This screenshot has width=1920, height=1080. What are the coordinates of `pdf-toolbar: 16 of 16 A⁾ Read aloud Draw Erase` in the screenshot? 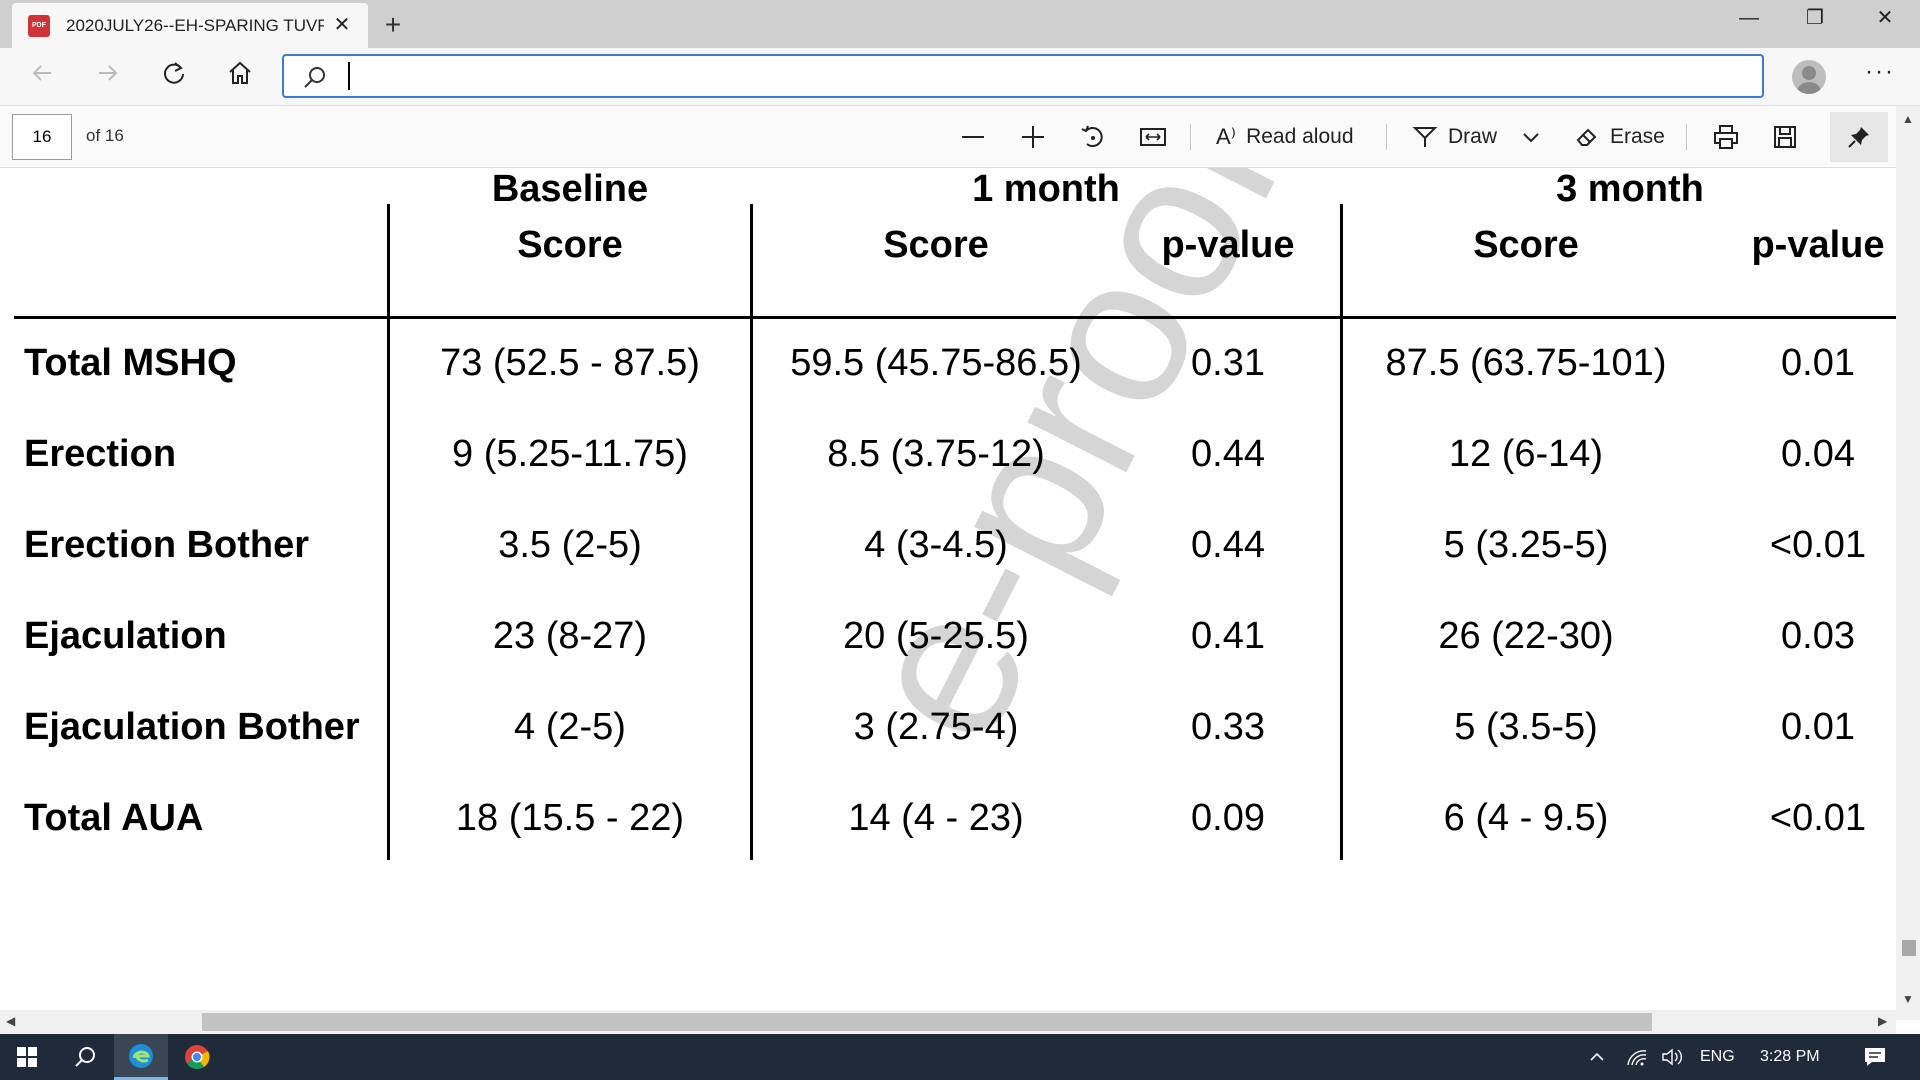 It's located at (960, 137).